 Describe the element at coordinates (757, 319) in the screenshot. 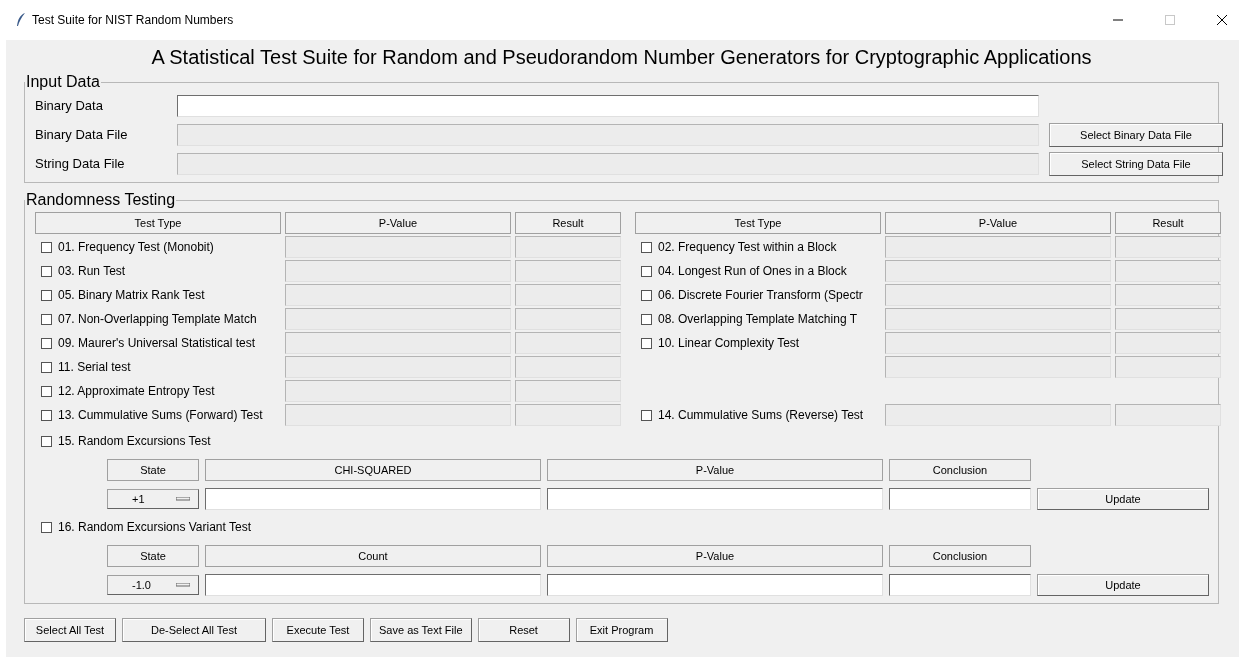

I see `test-label: 08. Overlapping Template Matching T` at that location.